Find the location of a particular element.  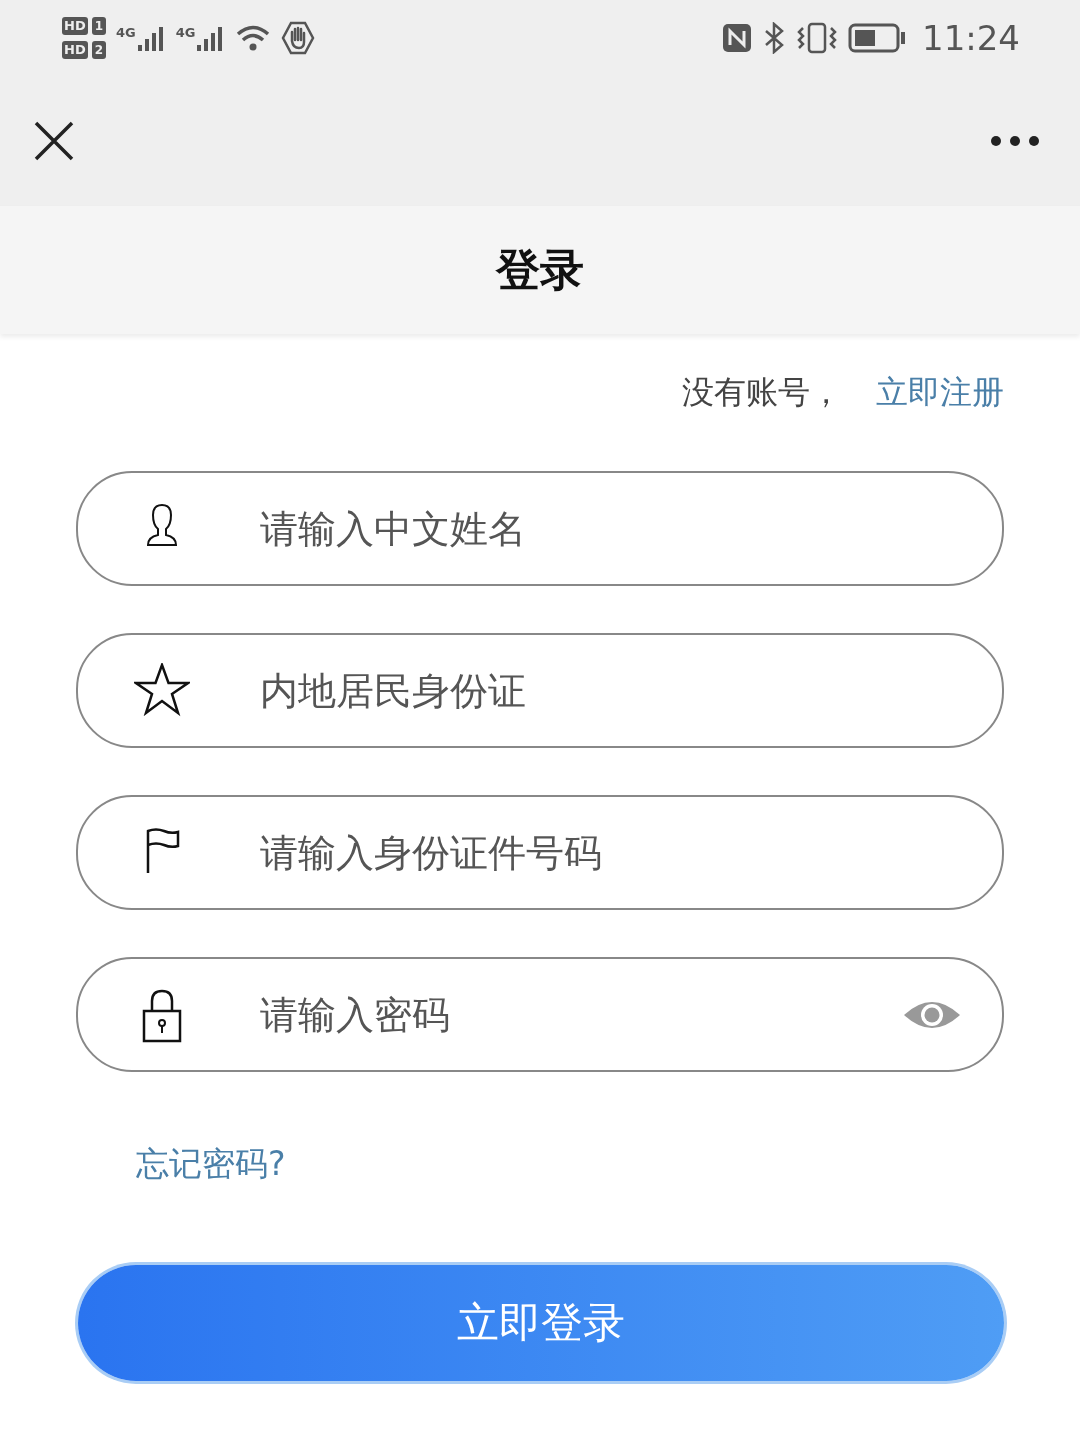

close-button is located at coordinates (54, 141).